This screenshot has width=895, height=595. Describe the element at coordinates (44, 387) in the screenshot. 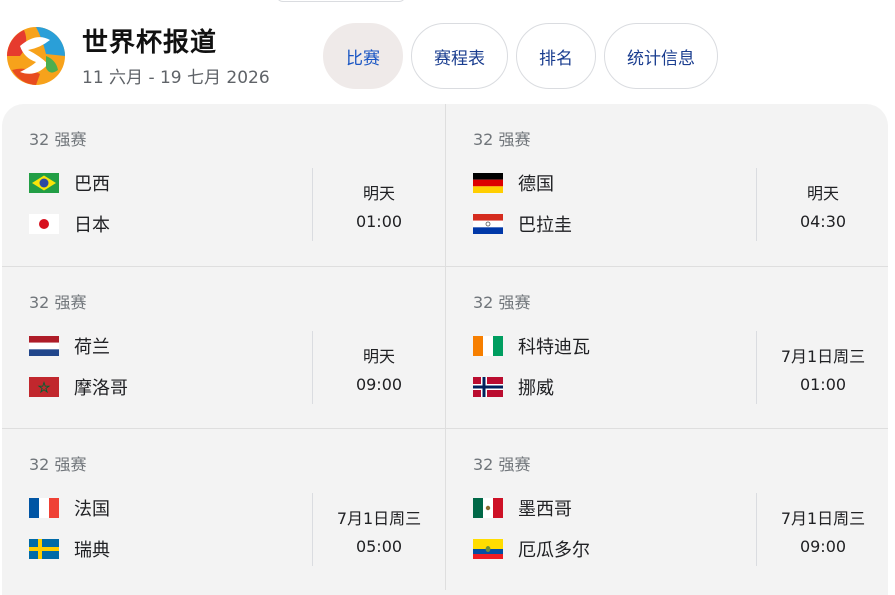

I see `morocco-flag-icon` at that location.